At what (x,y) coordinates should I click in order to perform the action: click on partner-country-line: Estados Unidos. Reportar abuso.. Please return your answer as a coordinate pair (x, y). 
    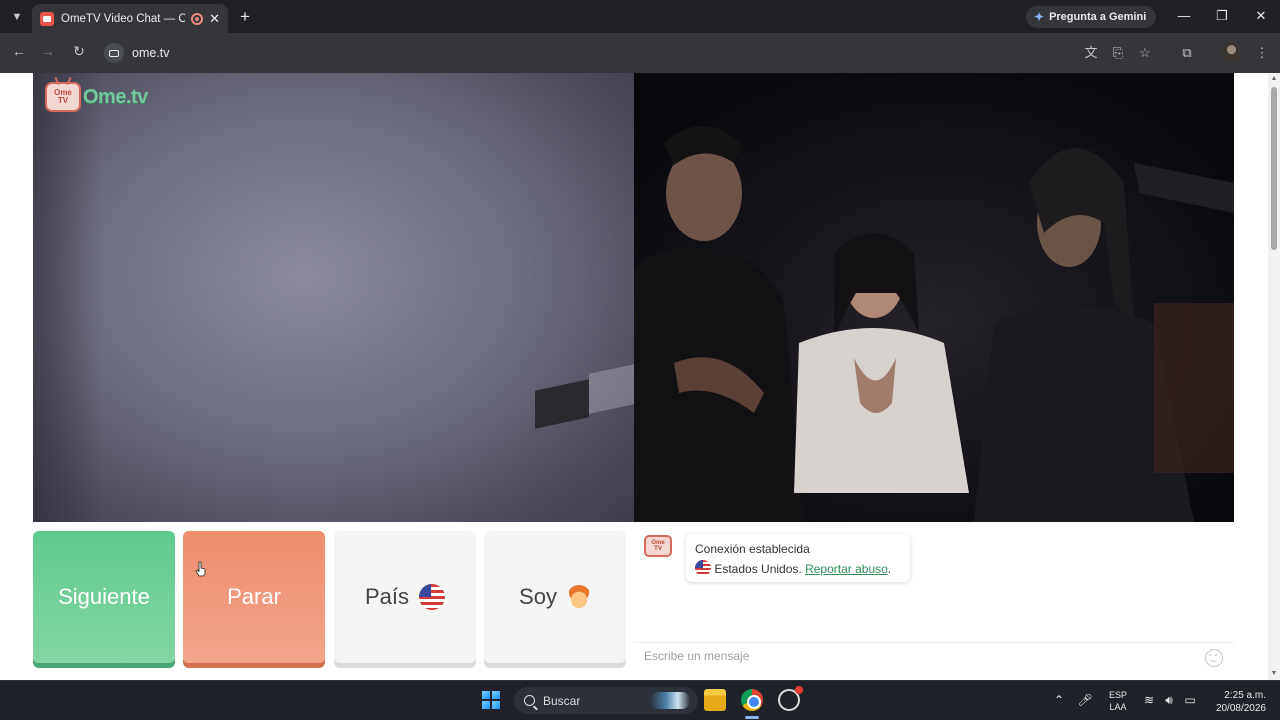
    Looking at the image, I should click on (798, 569).